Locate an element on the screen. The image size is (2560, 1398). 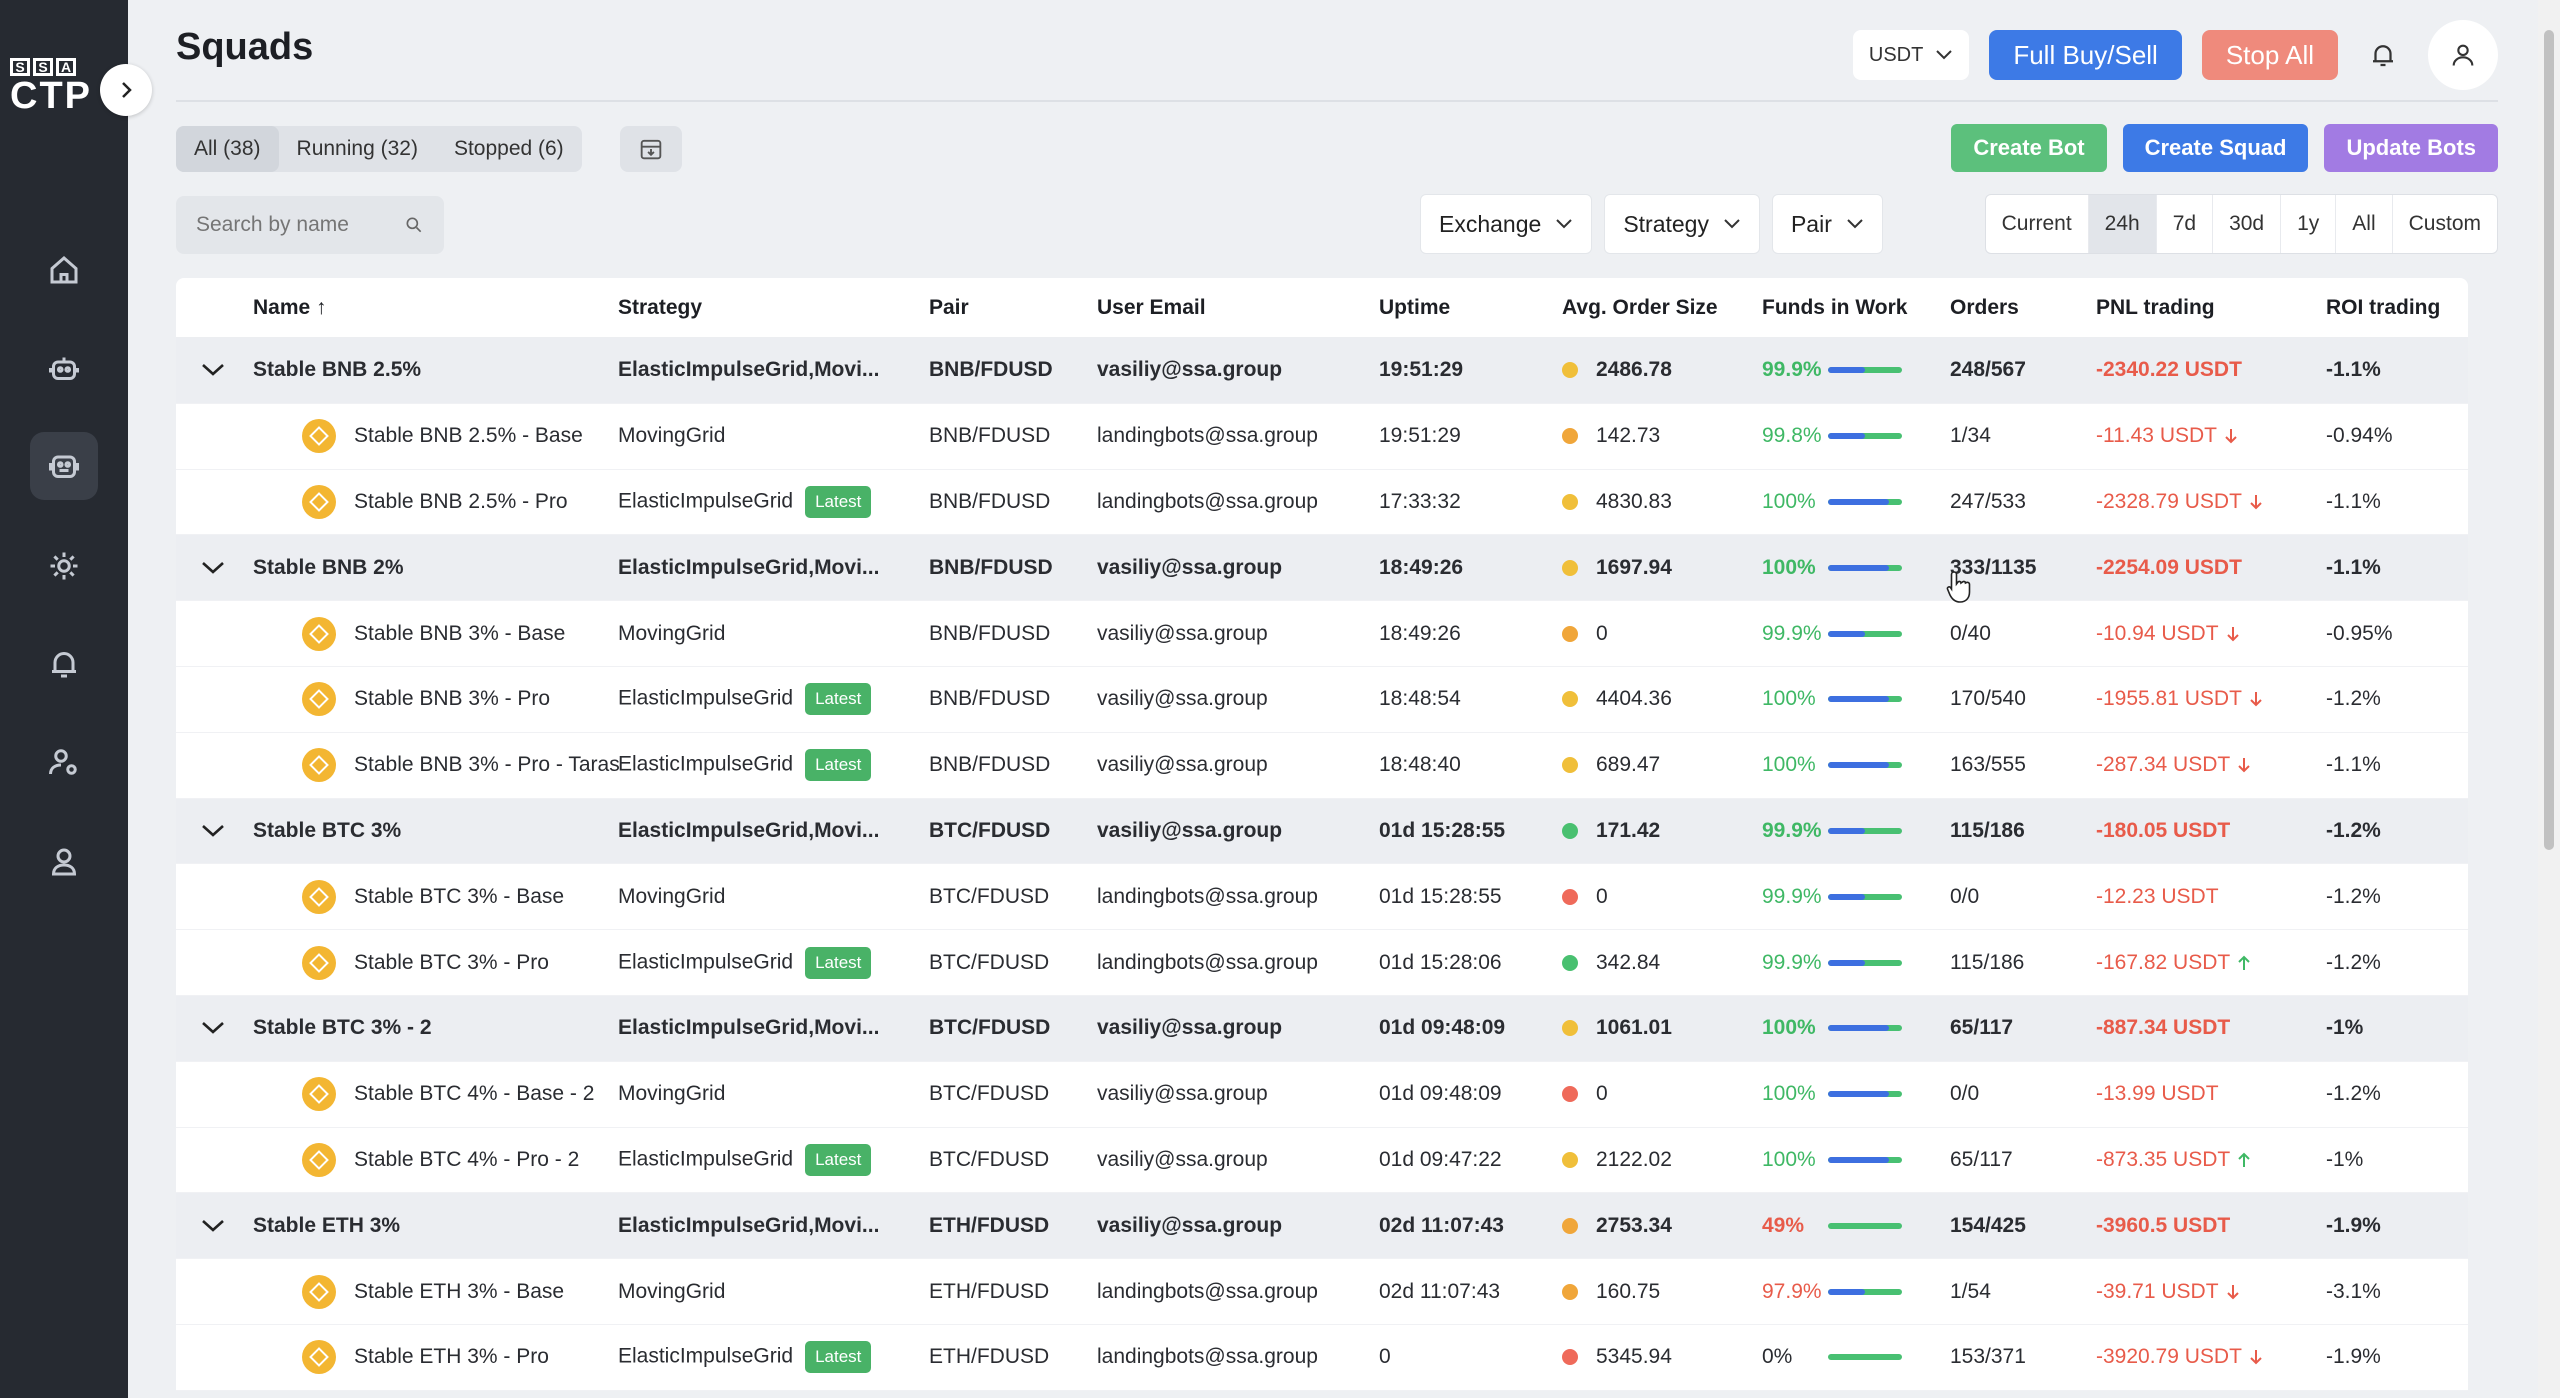
scrollbar is located at coordinates (2549, 699).